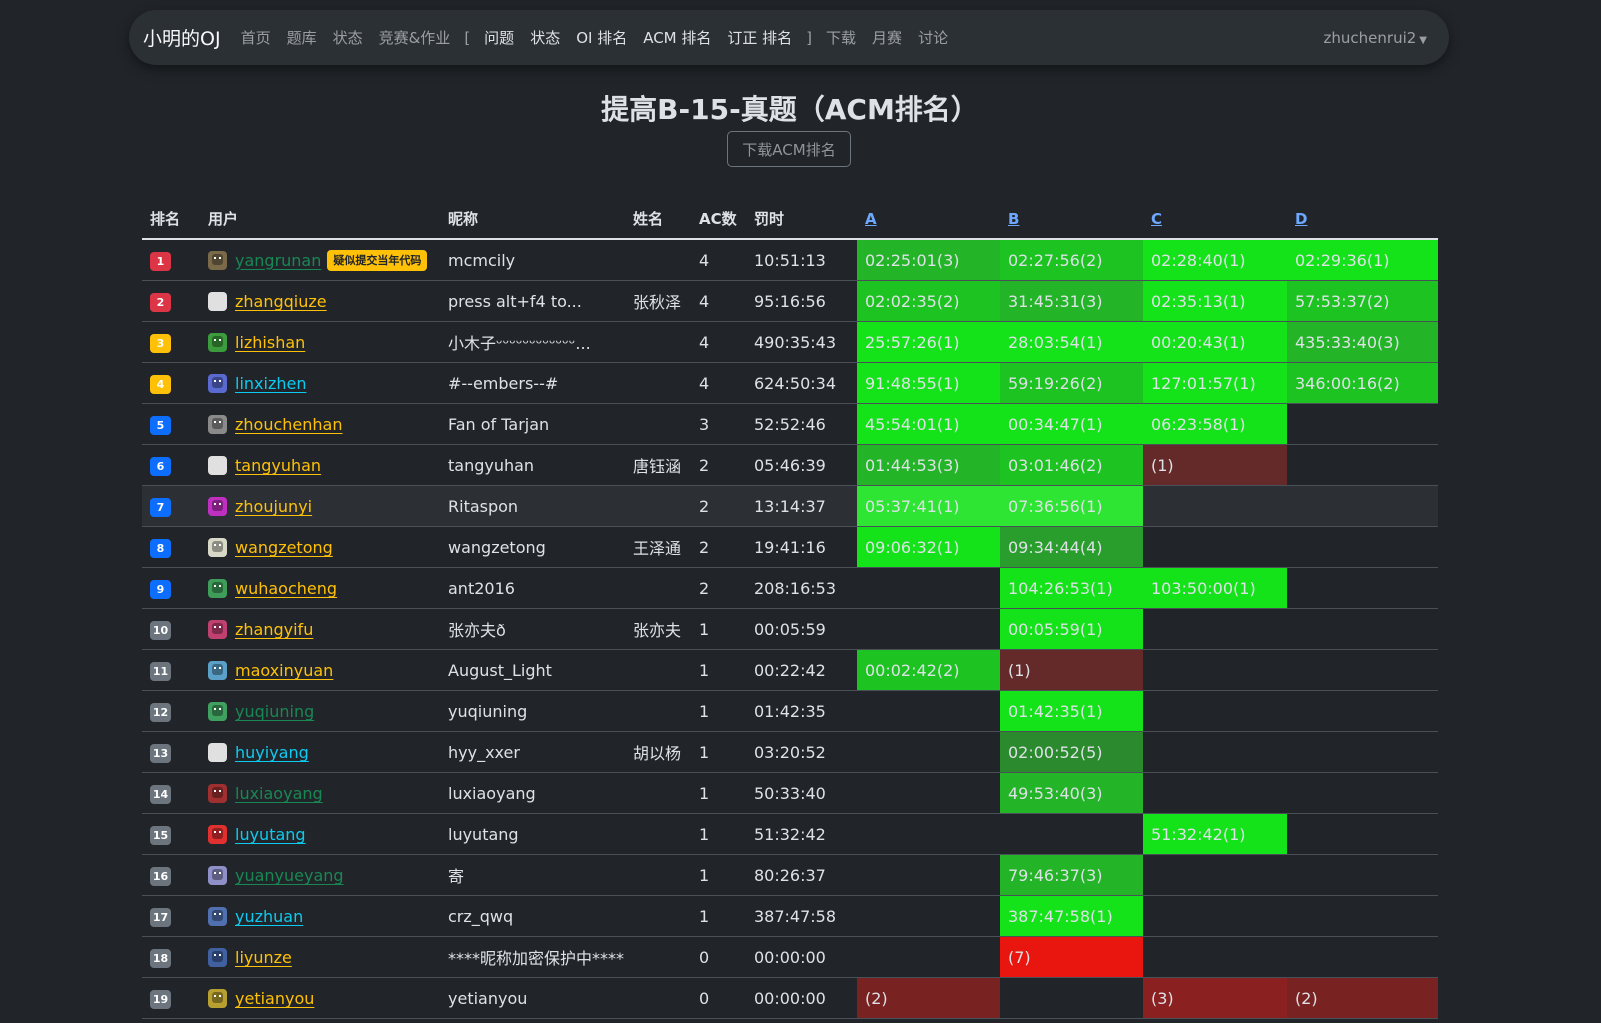 The height and width of the screenshot is (1023, 1601). I want to click on user-cell: wuhaocheng, so click(320, 588).